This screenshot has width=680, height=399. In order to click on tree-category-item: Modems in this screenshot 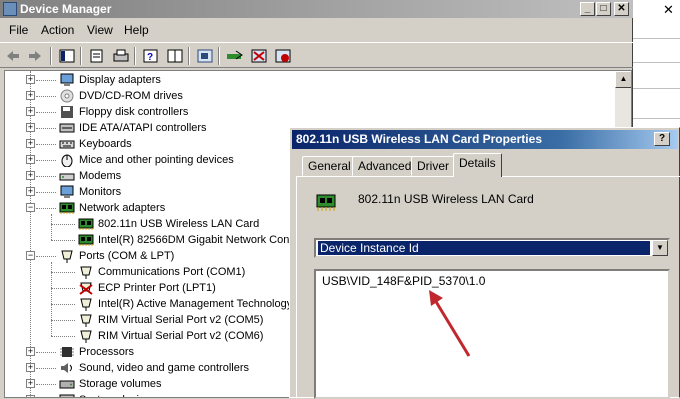, I will do `click(90, 176)`.